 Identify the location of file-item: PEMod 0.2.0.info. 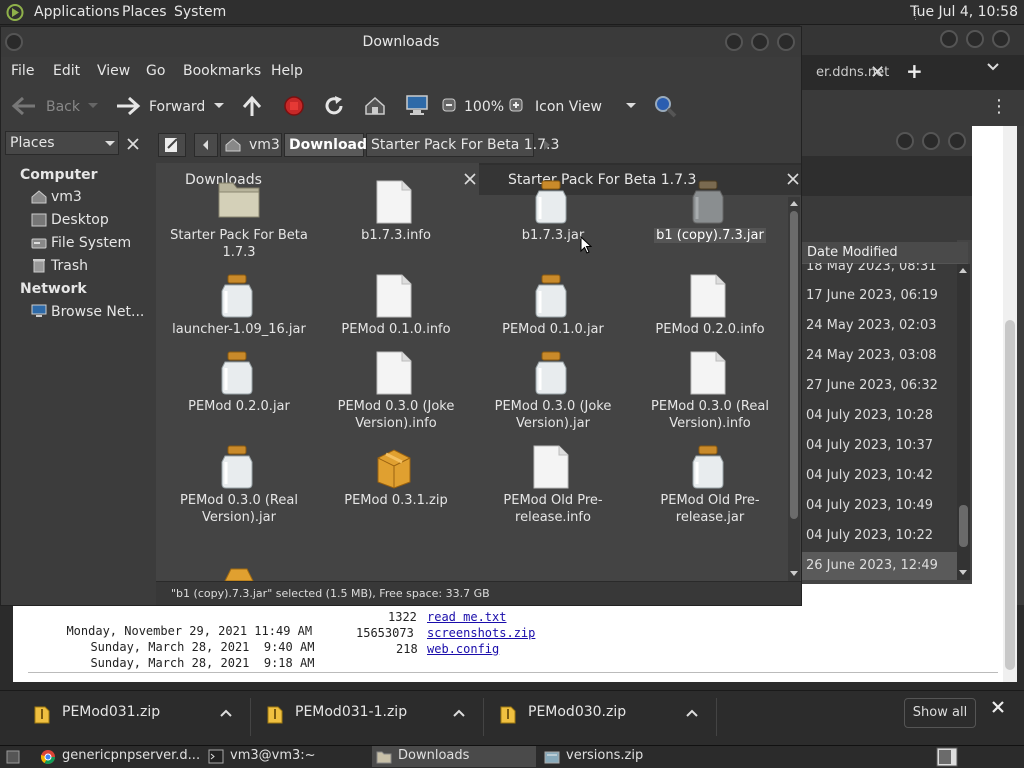
(710, 305).